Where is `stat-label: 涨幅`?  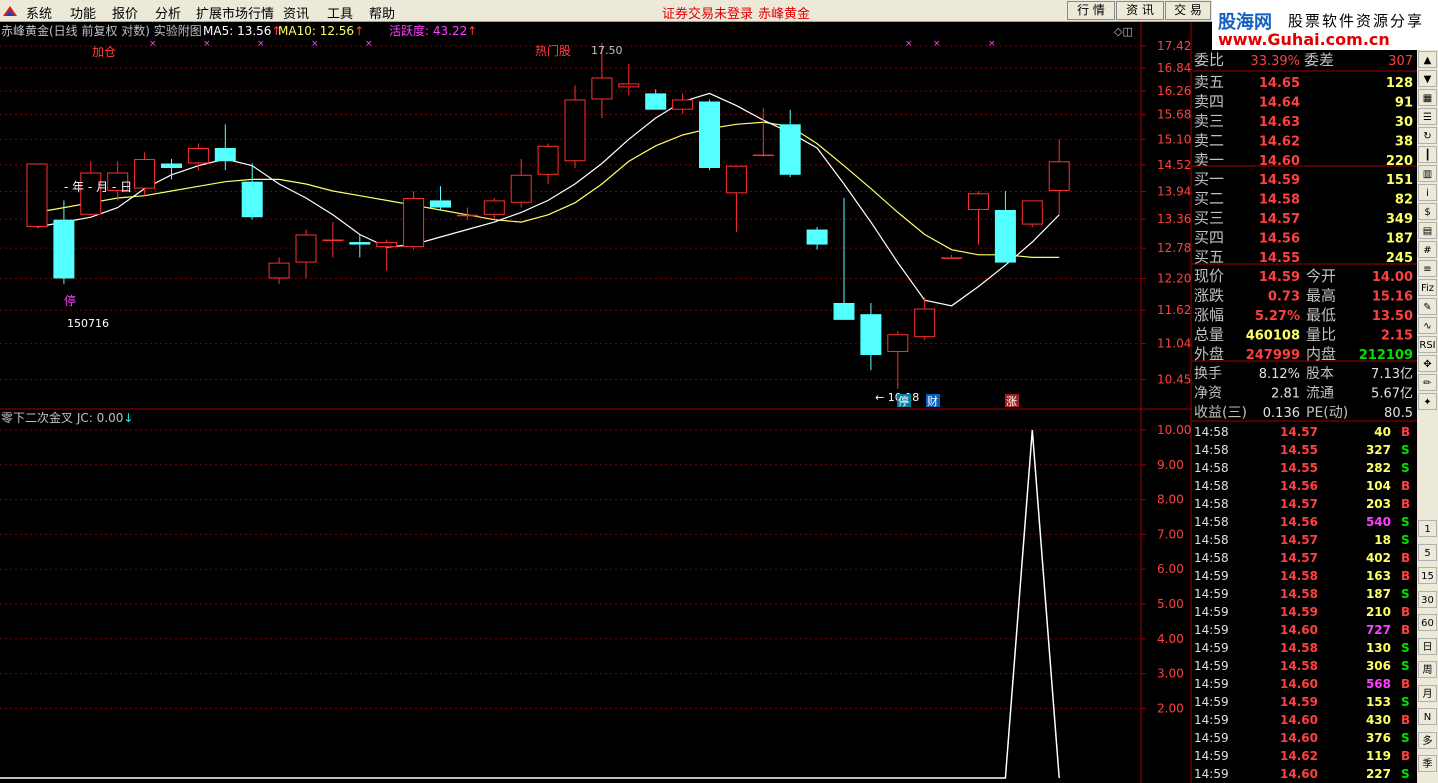
stat-label: 涨幅 is located at coordinates (1209, 315).